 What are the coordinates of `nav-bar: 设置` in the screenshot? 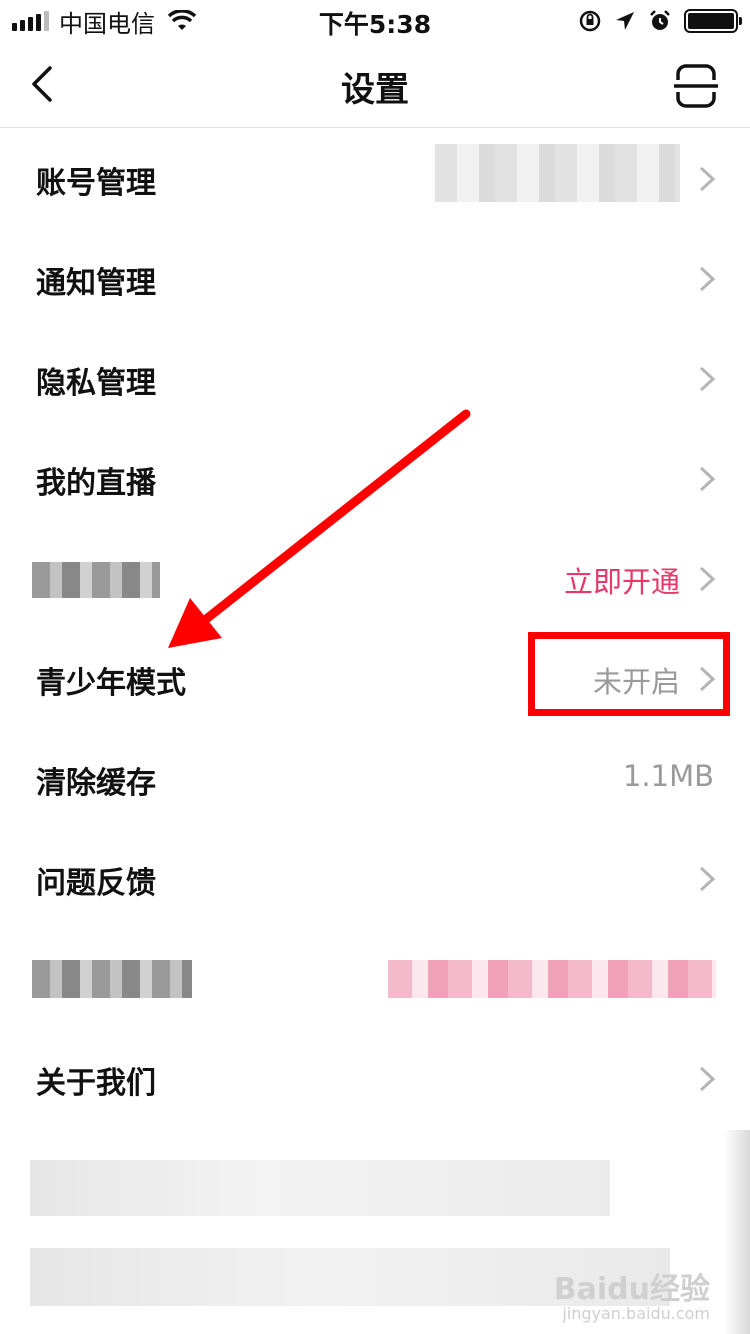 It's located at (375, 84).